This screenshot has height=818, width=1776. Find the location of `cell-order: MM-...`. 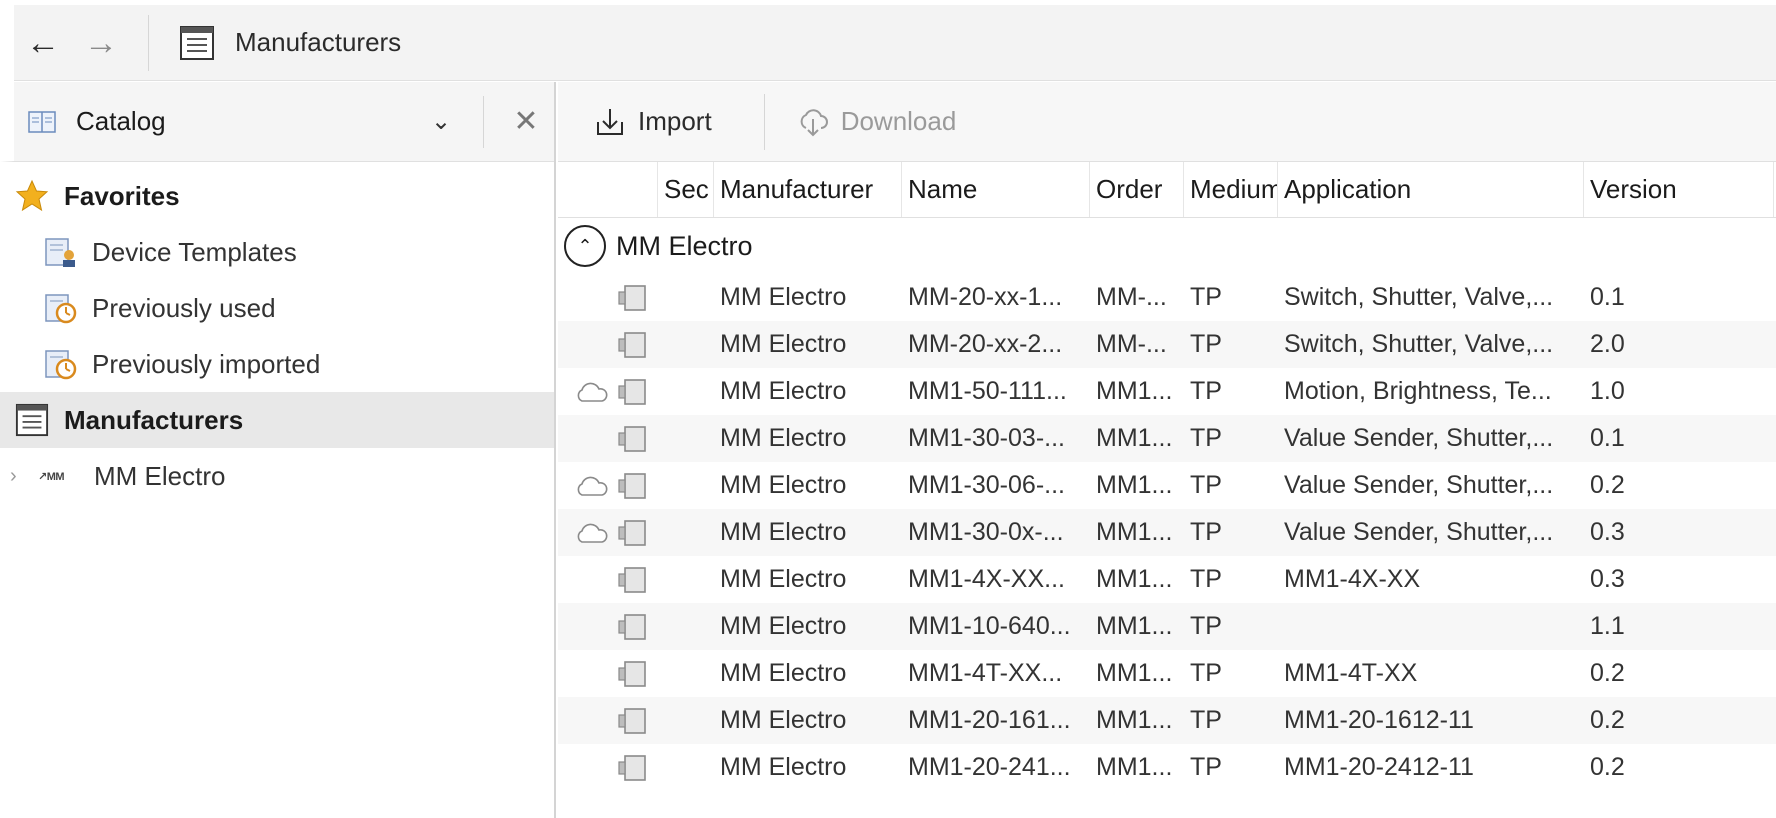

cell-order: MM-... is located at coordinates (1131, 344).